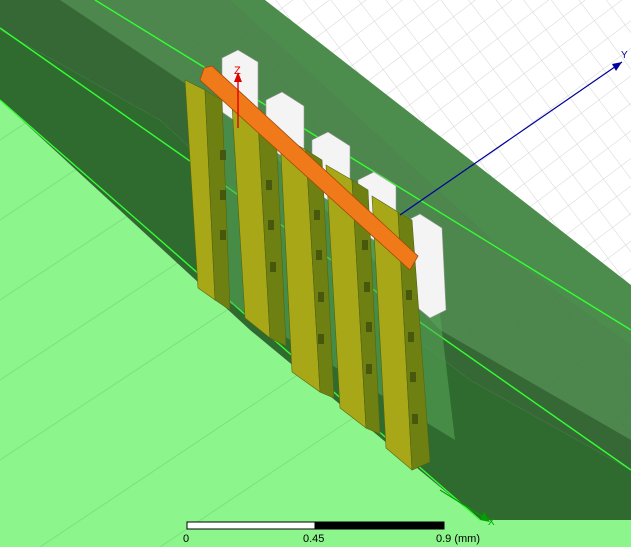 This screenshot has width=631, height=547. I want to click on scale-tick-0: 0, so click(186, 539).